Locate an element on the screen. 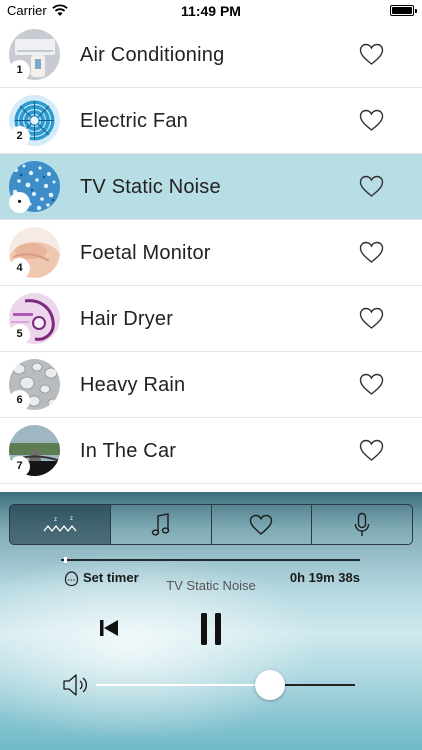 The image size is (422, 750). heart-icon is located at coordinates (261, 524).